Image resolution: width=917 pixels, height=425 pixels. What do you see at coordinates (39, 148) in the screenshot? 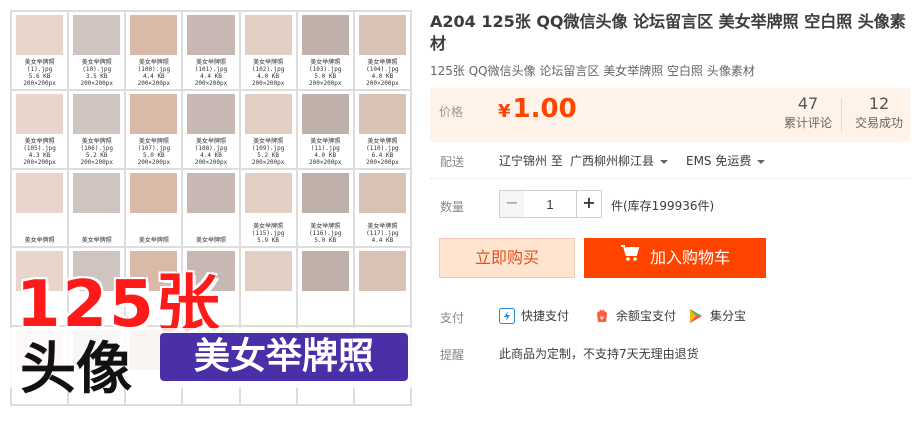
I see `thumbnail-file: (105).jpg` at bounding box center [39, 148].